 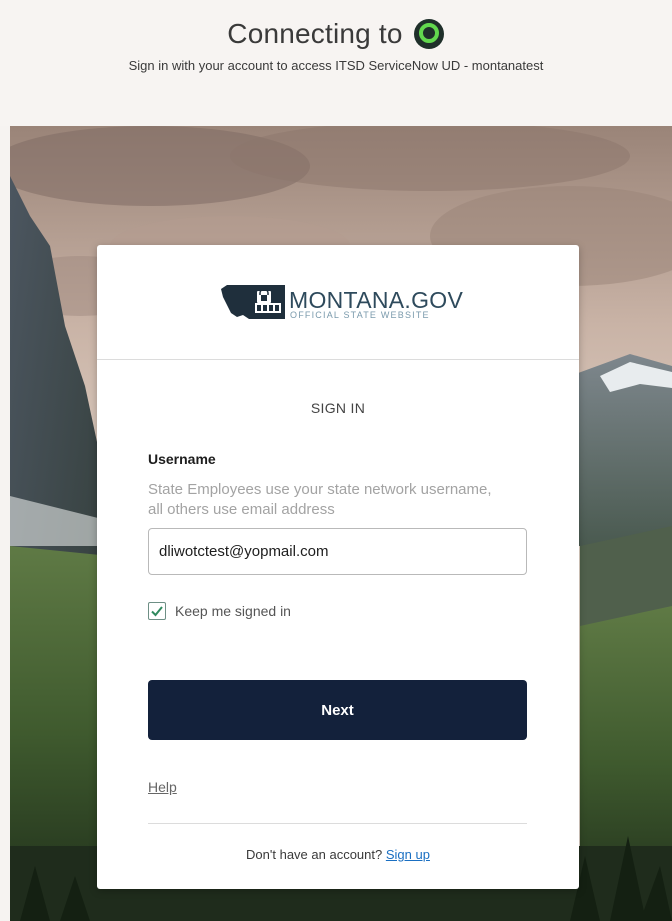 I want to click on connecting-row: Connecting to, so click(x=336, y=34).